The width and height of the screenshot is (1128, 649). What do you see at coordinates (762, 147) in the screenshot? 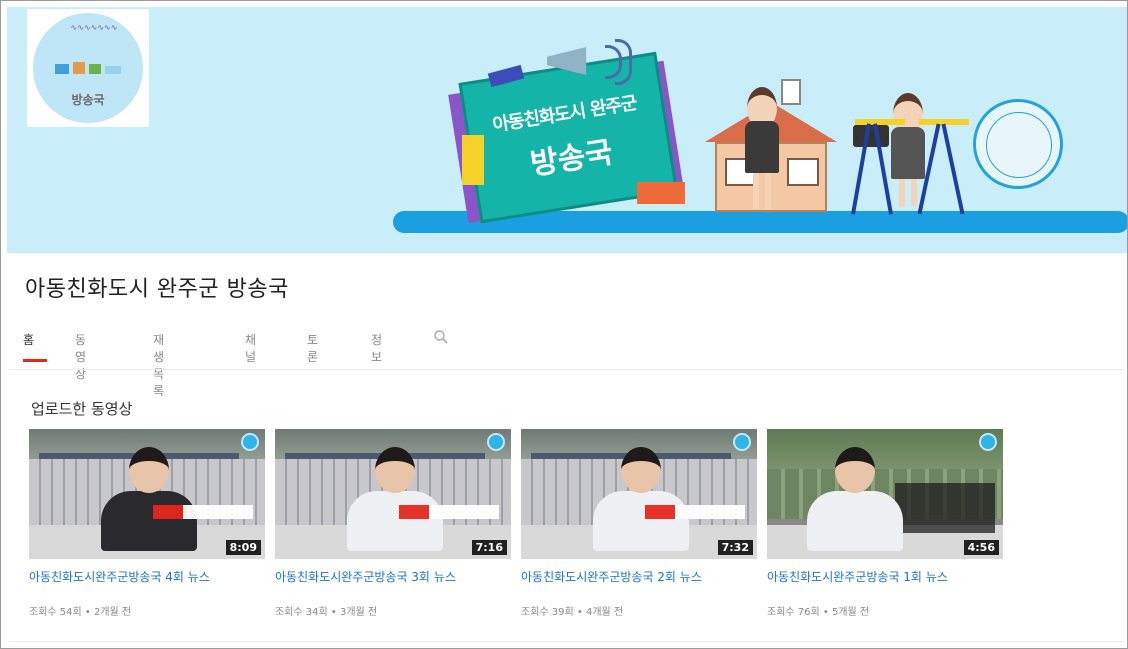
I see `reporter-torso` at bounding box center [762, 147].